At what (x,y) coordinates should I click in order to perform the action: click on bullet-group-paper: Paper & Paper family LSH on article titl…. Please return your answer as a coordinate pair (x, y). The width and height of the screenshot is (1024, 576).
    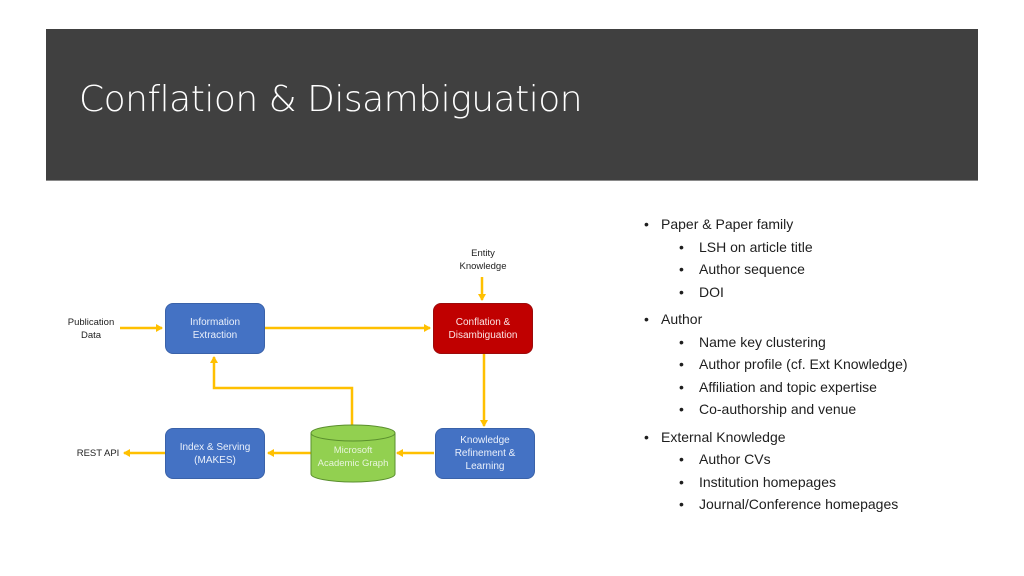
    Looking at the image, I should click on (776, 258).